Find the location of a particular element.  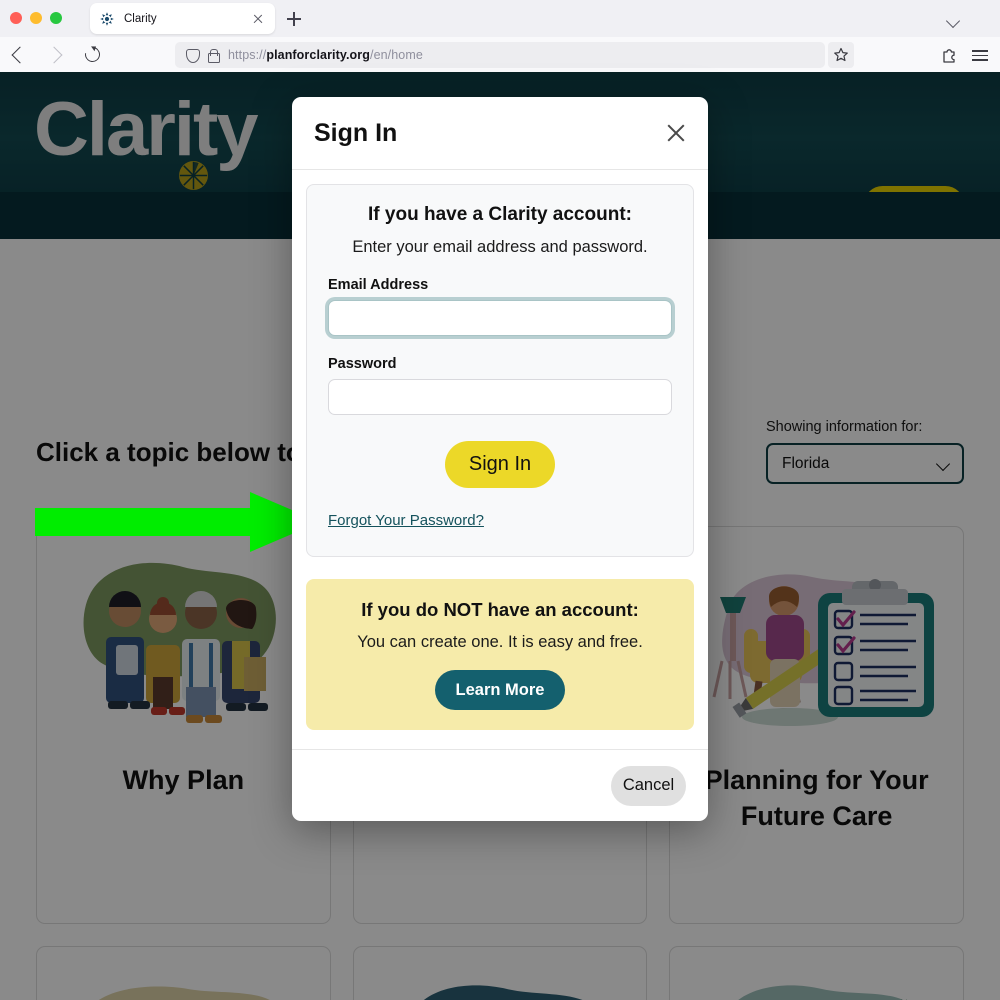

star-icon is located at coordinates (841, 55).